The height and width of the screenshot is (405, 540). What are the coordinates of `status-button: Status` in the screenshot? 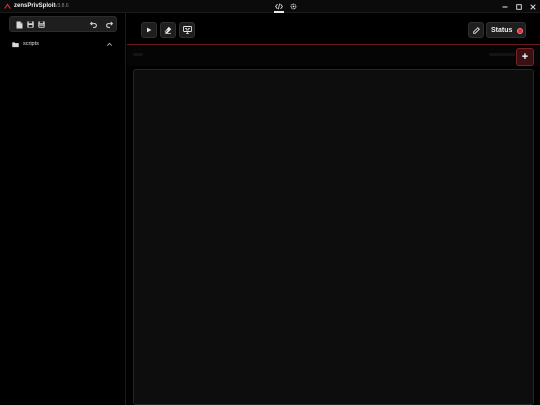 It's located at (506, 30).